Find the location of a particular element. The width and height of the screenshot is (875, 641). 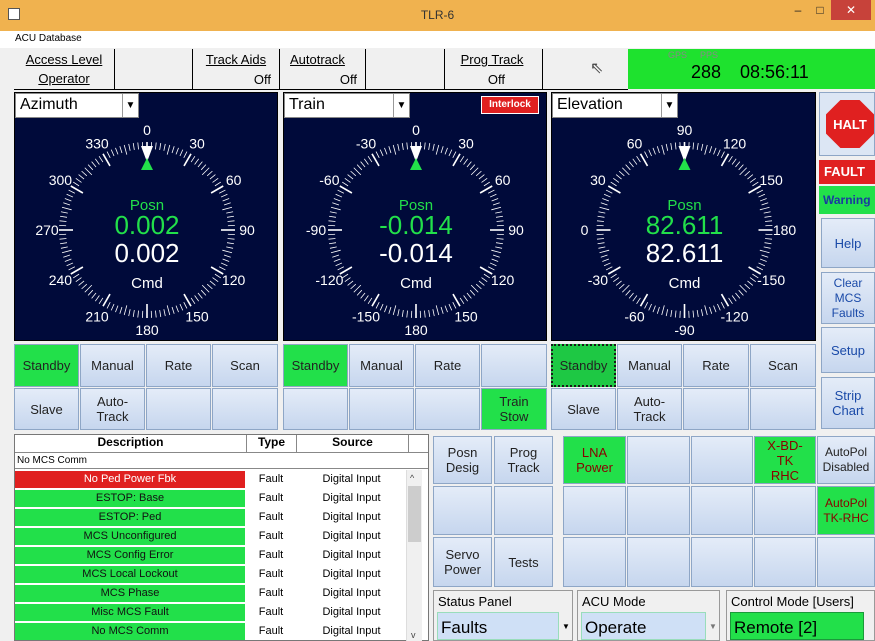

el-standby-button: Standby is located at coordinates (583, 365).